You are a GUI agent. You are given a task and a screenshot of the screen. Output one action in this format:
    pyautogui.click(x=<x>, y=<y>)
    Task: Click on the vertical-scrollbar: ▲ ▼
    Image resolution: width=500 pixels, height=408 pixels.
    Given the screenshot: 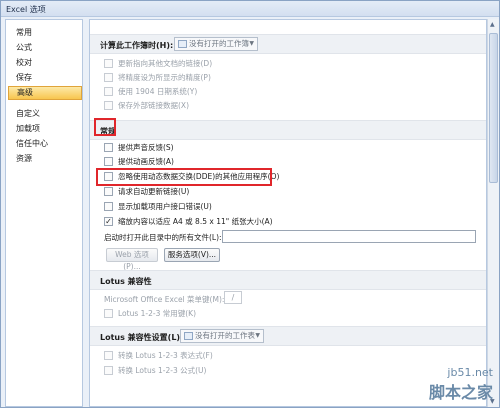 What is the action you would take?
    pyautogui.click(x=493, y=213)
    